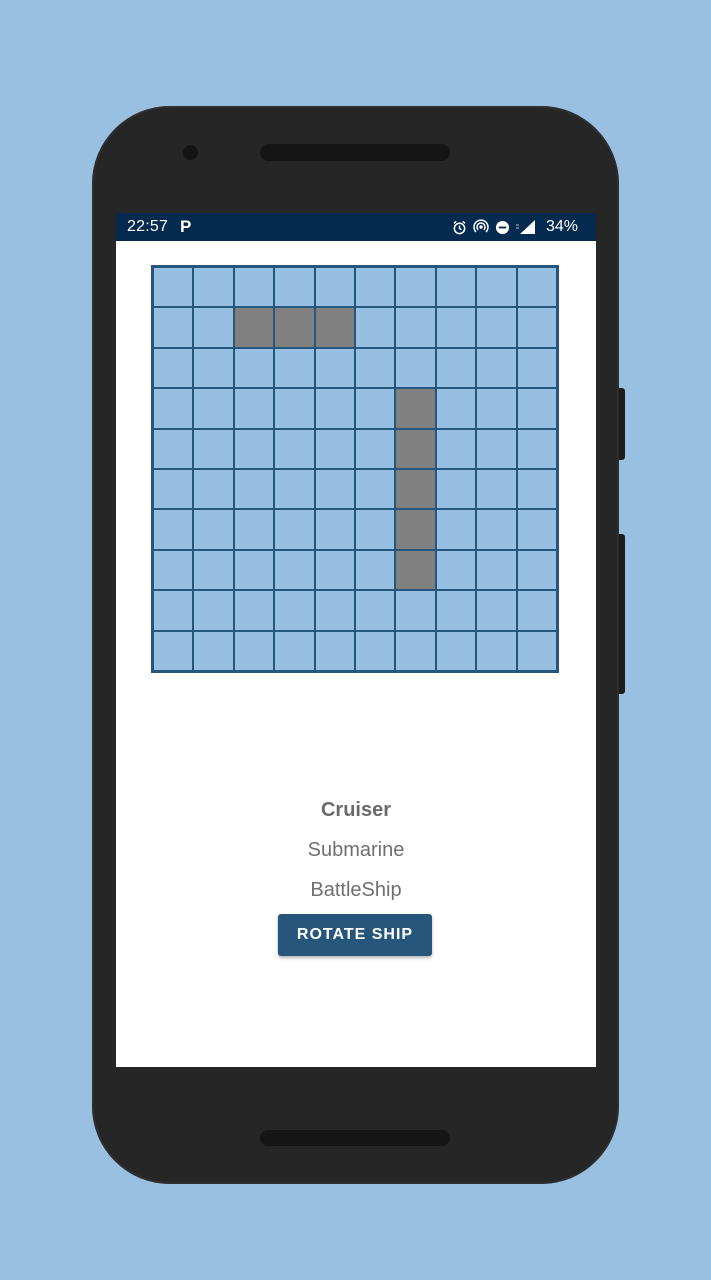 The width and height of the screenshot is (711, 1280). I want to click on ship-item-battleship: BattleShip, so click(356, 895).